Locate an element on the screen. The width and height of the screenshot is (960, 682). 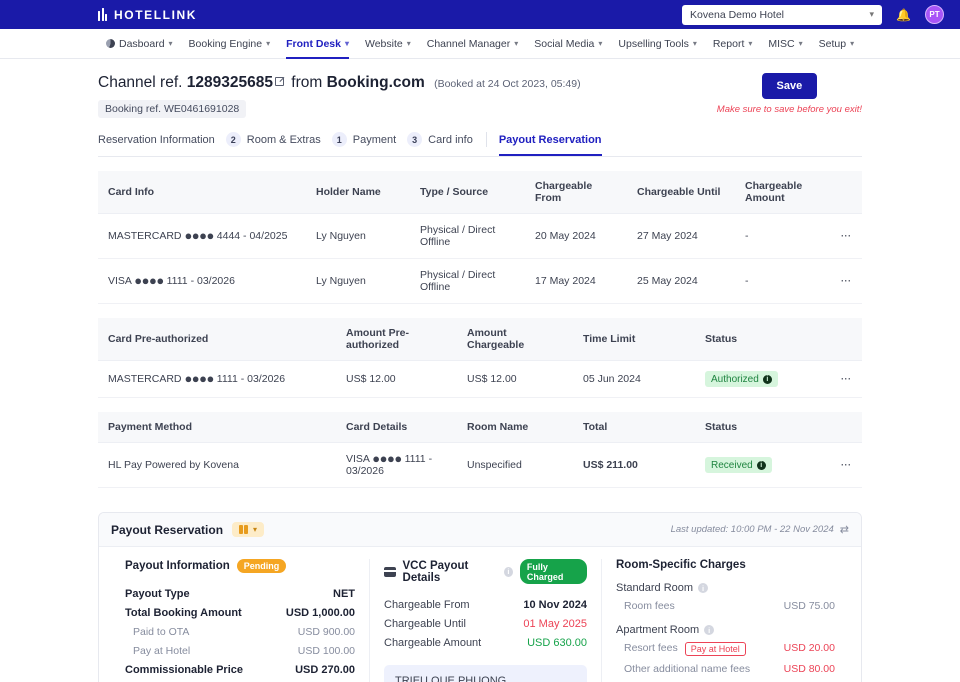
charge-value: USD 20.00 is located at coordinates (809, 647).